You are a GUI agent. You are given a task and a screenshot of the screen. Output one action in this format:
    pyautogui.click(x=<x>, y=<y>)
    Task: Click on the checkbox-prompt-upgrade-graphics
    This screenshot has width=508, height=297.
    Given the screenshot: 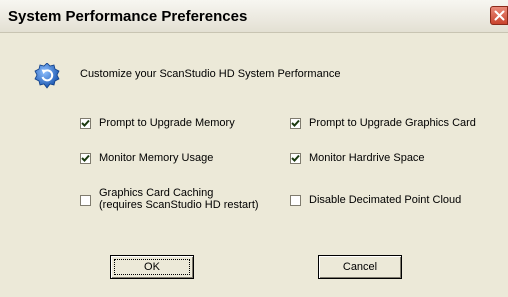 What is the action you would take?
    pyautogui.click(x=295, y=123)
    